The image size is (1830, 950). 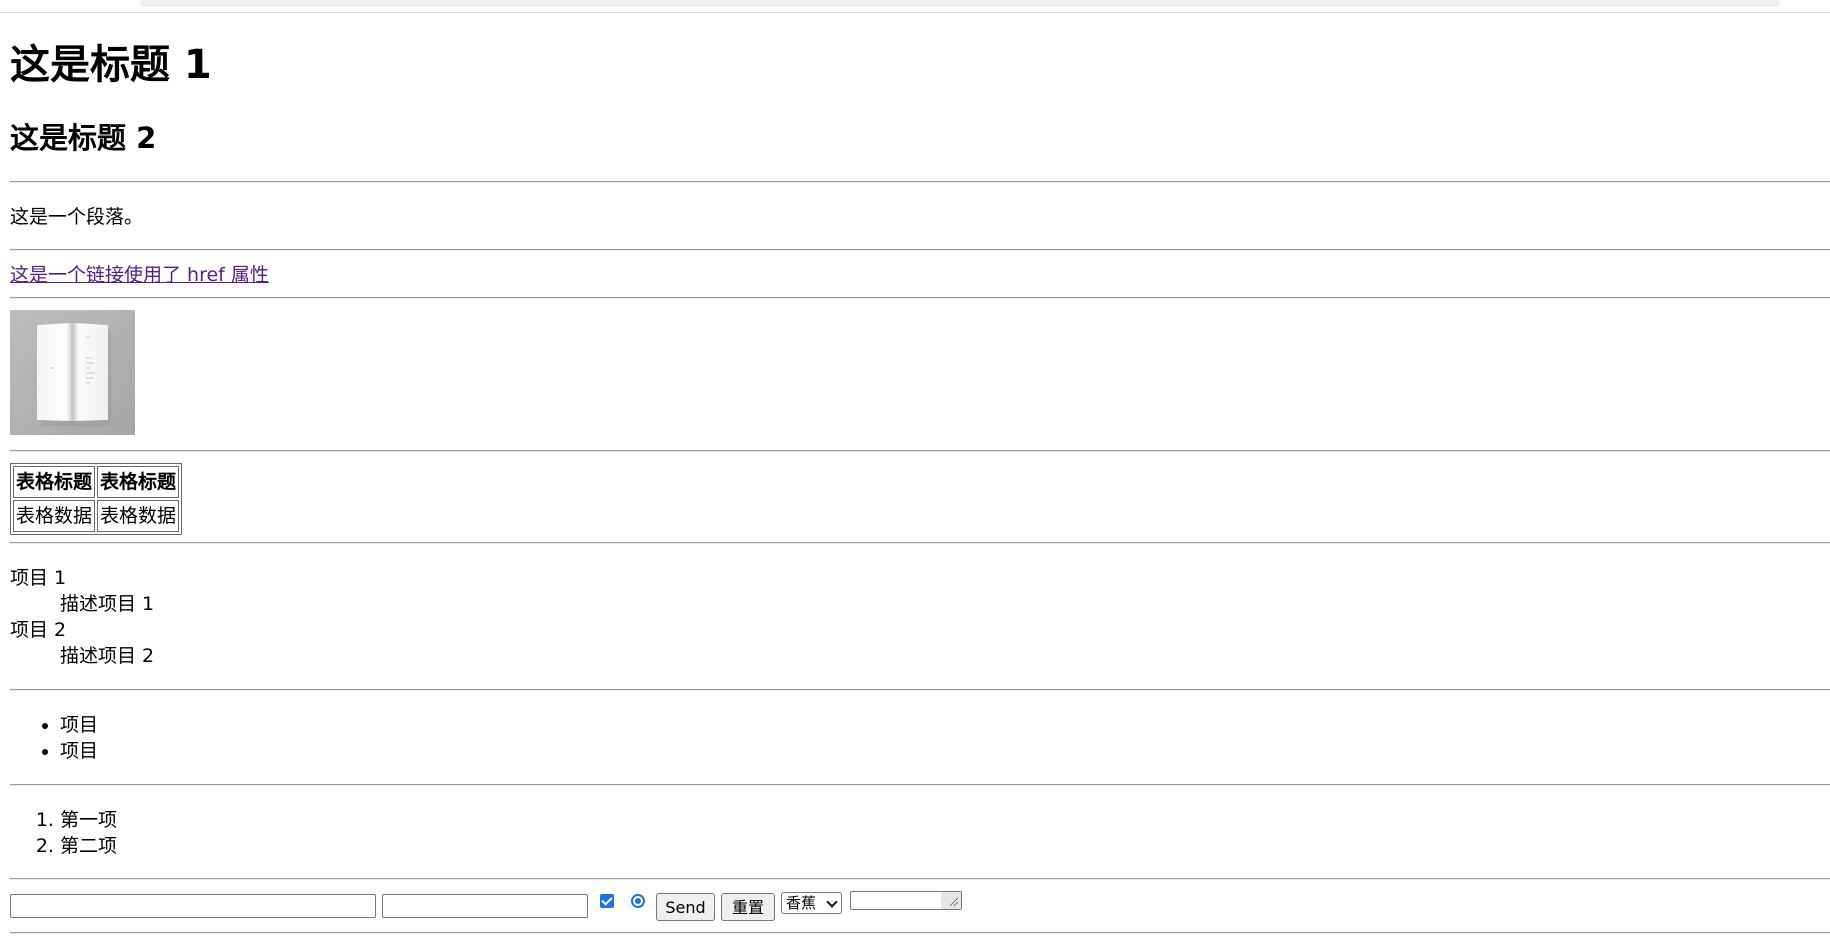 I want to click on open-book-icon, so click(x=74, y=374).